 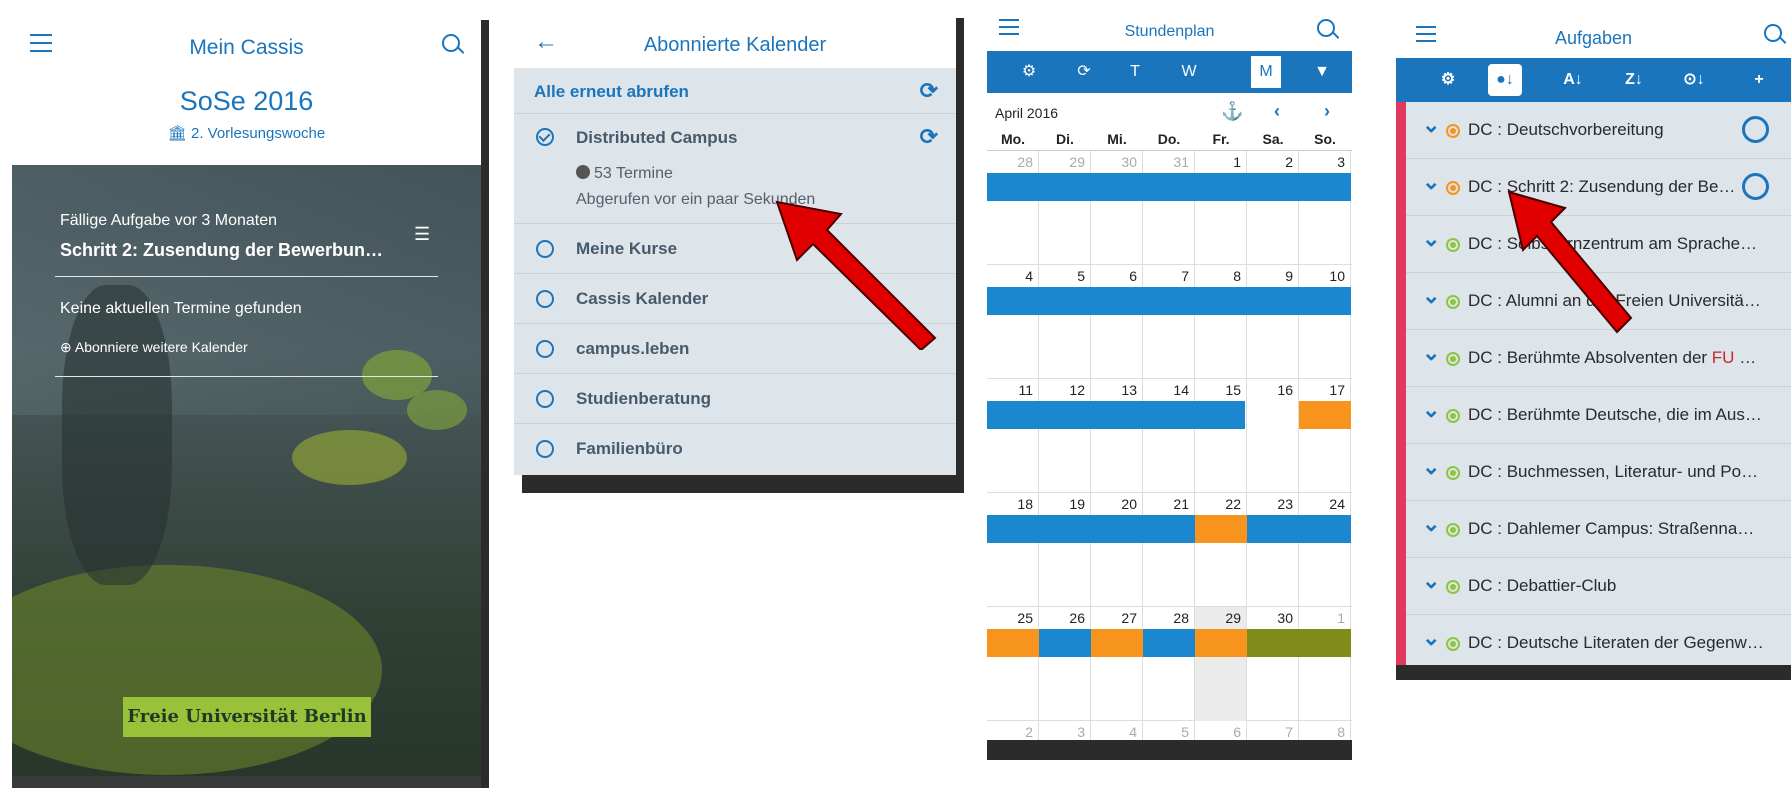 What do you see at coordinates (1117, 664) in the screenshot?
I see `calendar-day: 27` at bounding box center [1117, 664].